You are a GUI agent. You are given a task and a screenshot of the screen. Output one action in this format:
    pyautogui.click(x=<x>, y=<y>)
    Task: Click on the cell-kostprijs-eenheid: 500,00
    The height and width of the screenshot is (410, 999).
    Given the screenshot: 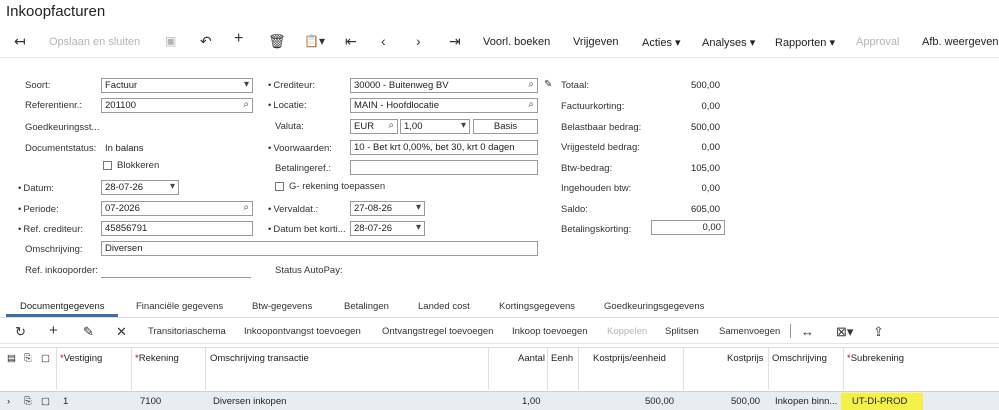 What is the action you would take?
    pyautogui.click(x=659, y=401)
    